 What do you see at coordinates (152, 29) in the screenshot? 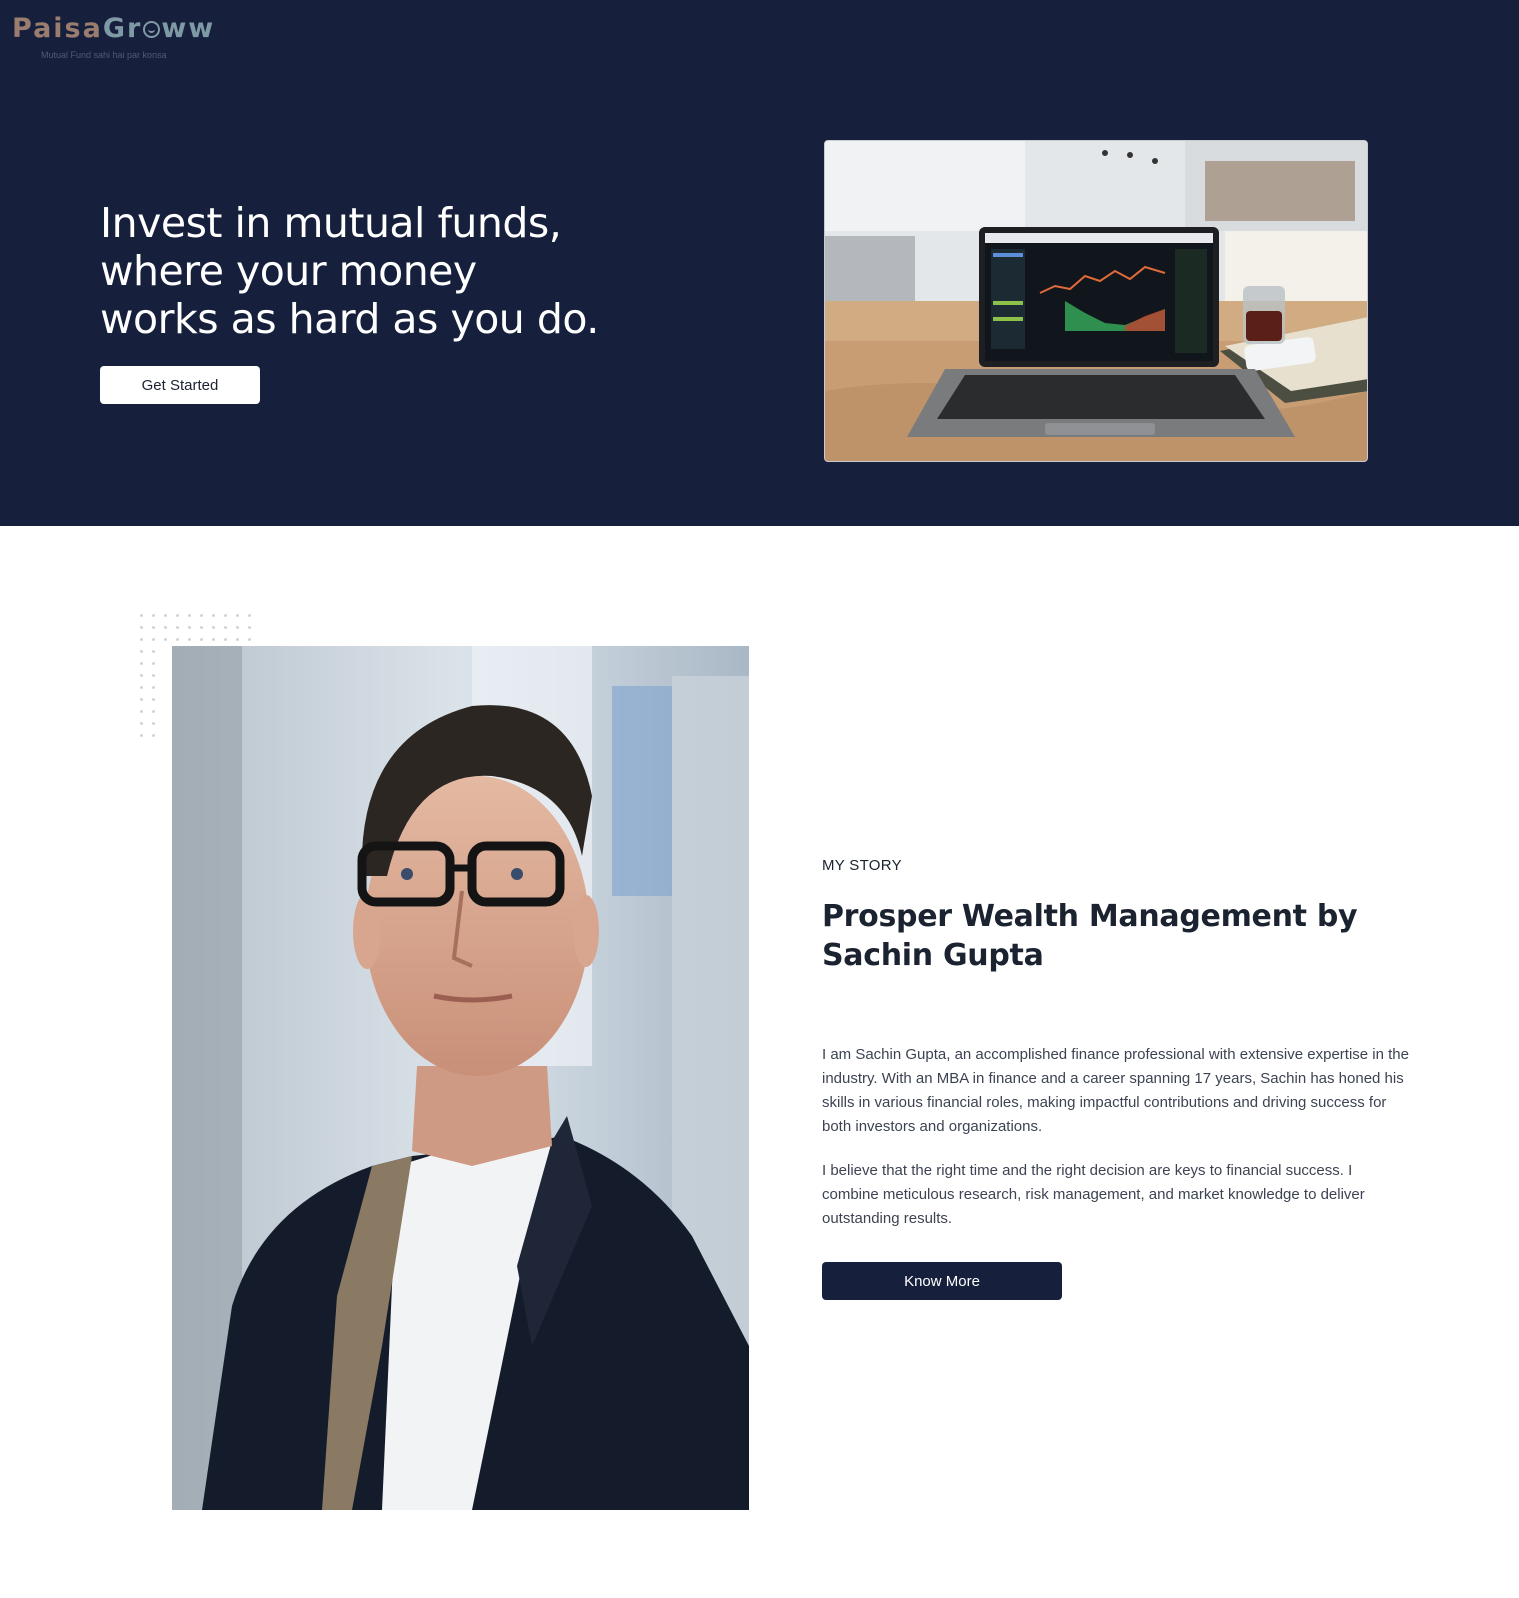
I see `smiley-icon` at bounding box center [152, 29].